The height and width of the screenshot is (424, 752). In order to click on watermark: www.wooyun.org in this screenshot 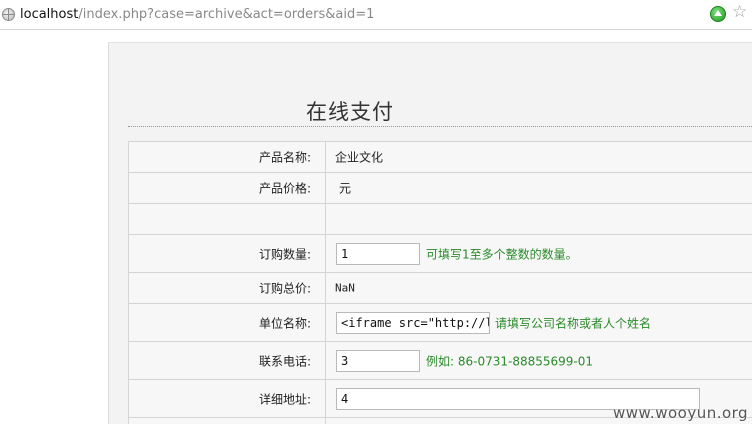, I will do `click(681, 413)`.